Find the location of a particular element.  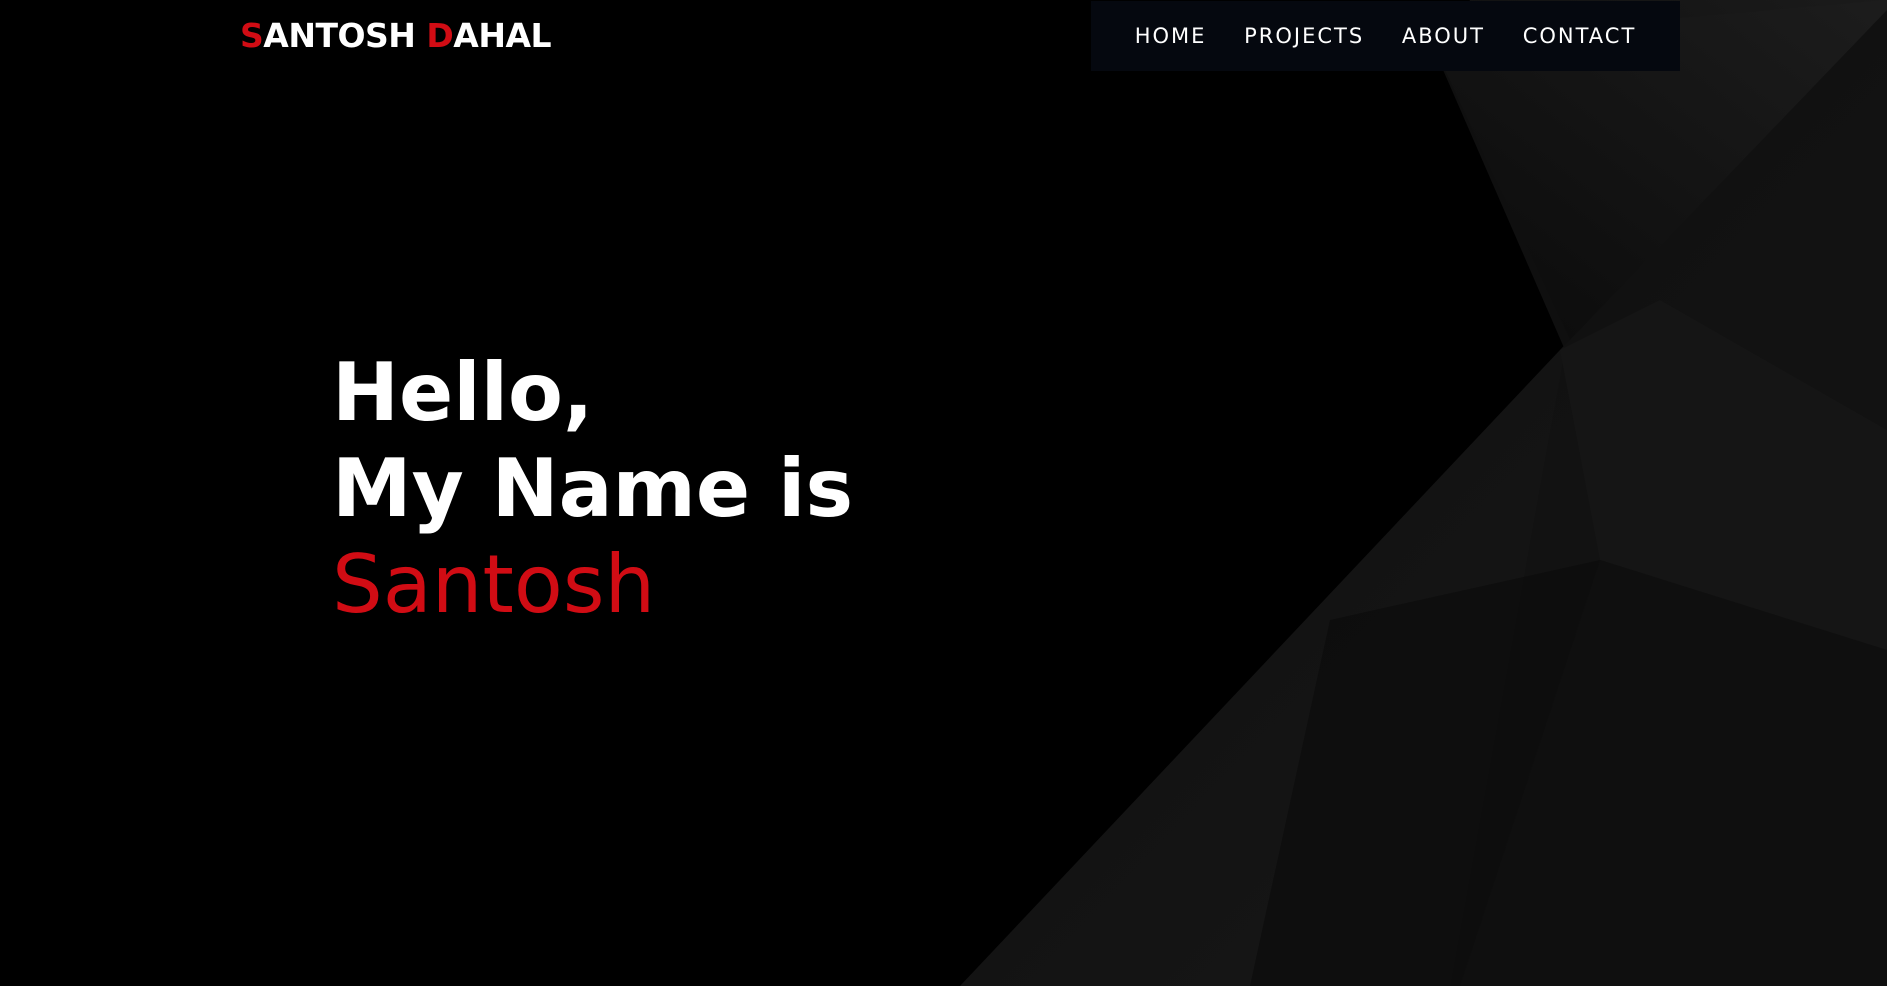

logo-first-name: ANTOSH is located at coordinates (339, 35).